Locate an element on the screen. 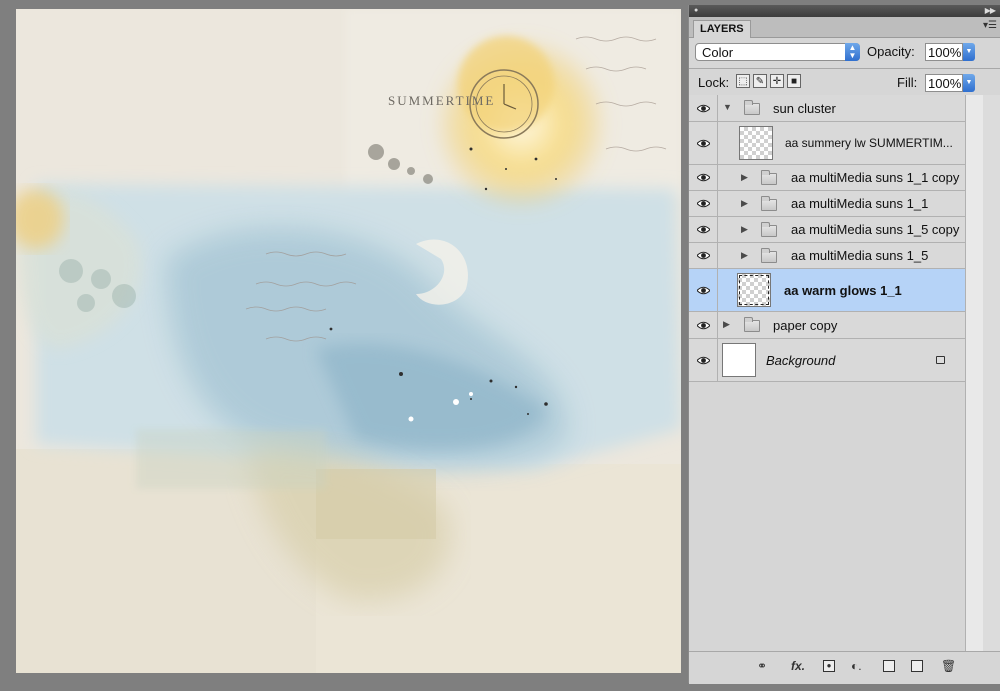  lock-transparency-icon: ⬚ is located at coordinates (743, 81).